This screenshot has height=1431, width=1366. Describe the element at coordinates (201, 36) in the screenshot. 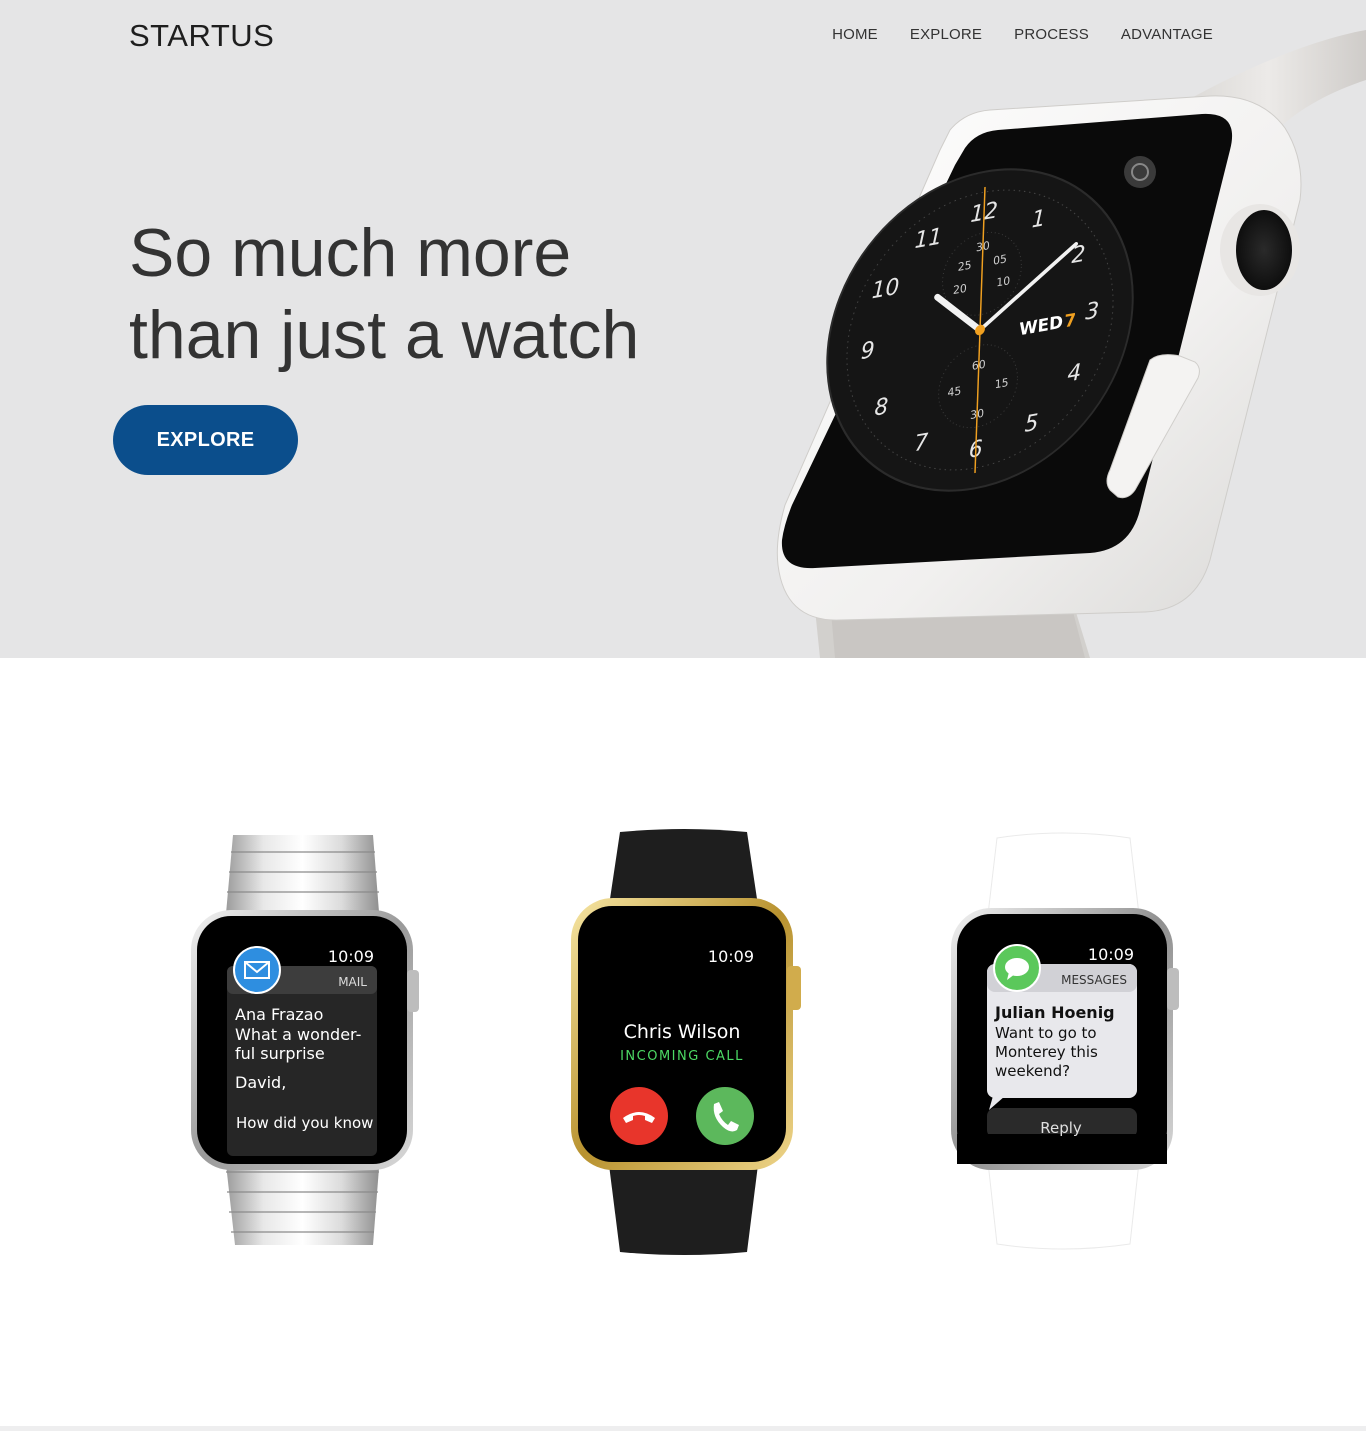

I see `brand-logo: STARTUS` at that location.